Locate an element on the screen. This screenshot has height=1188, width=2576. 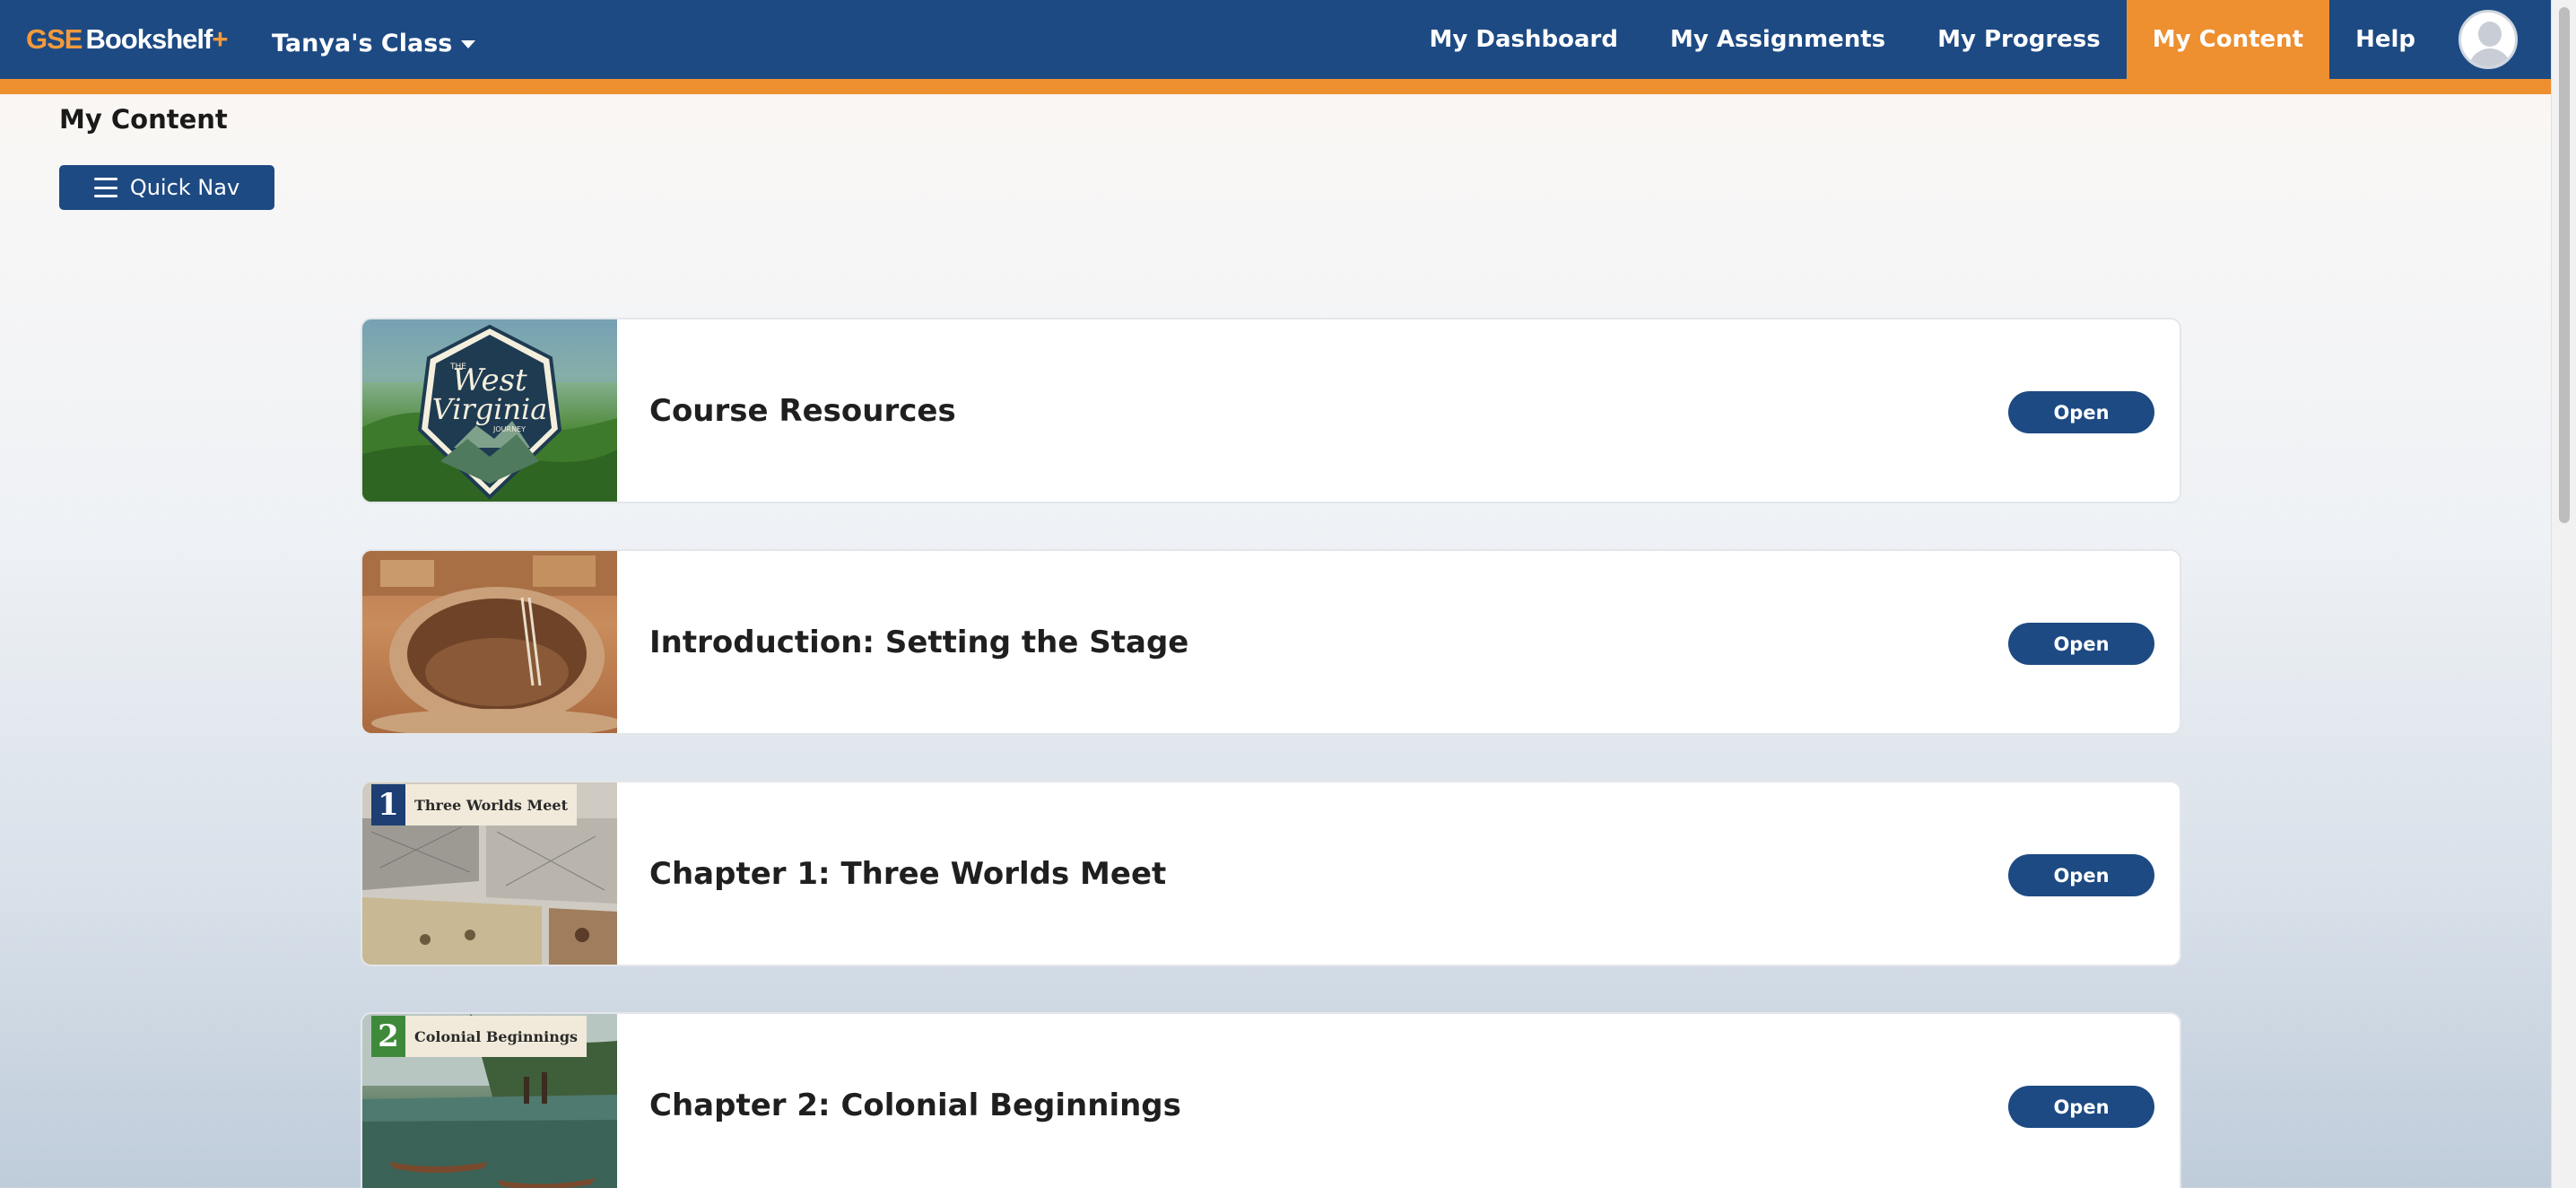
chapter-number: 1 is located at coordinates (388, 804).